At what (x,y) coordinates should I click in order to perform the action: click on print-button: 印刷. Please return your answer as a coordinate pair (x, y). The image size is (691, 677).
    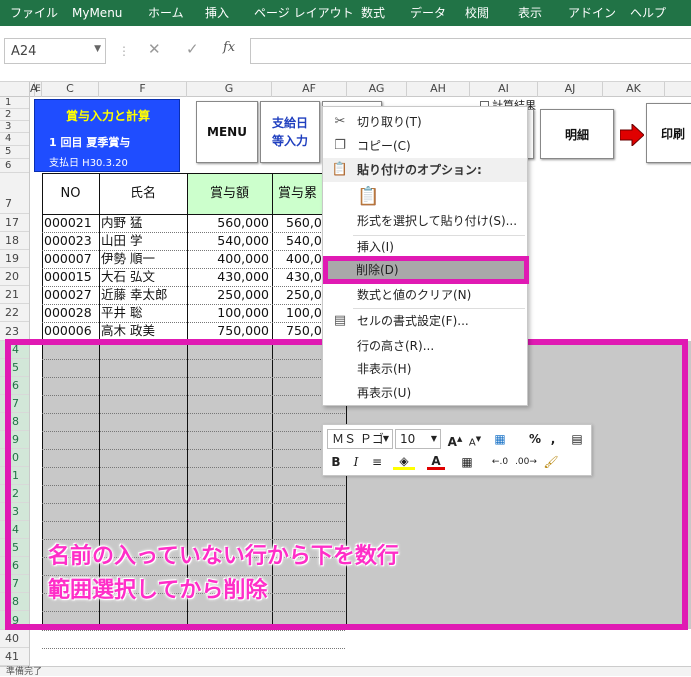
    Looking at the image, I should click on (668, 133).